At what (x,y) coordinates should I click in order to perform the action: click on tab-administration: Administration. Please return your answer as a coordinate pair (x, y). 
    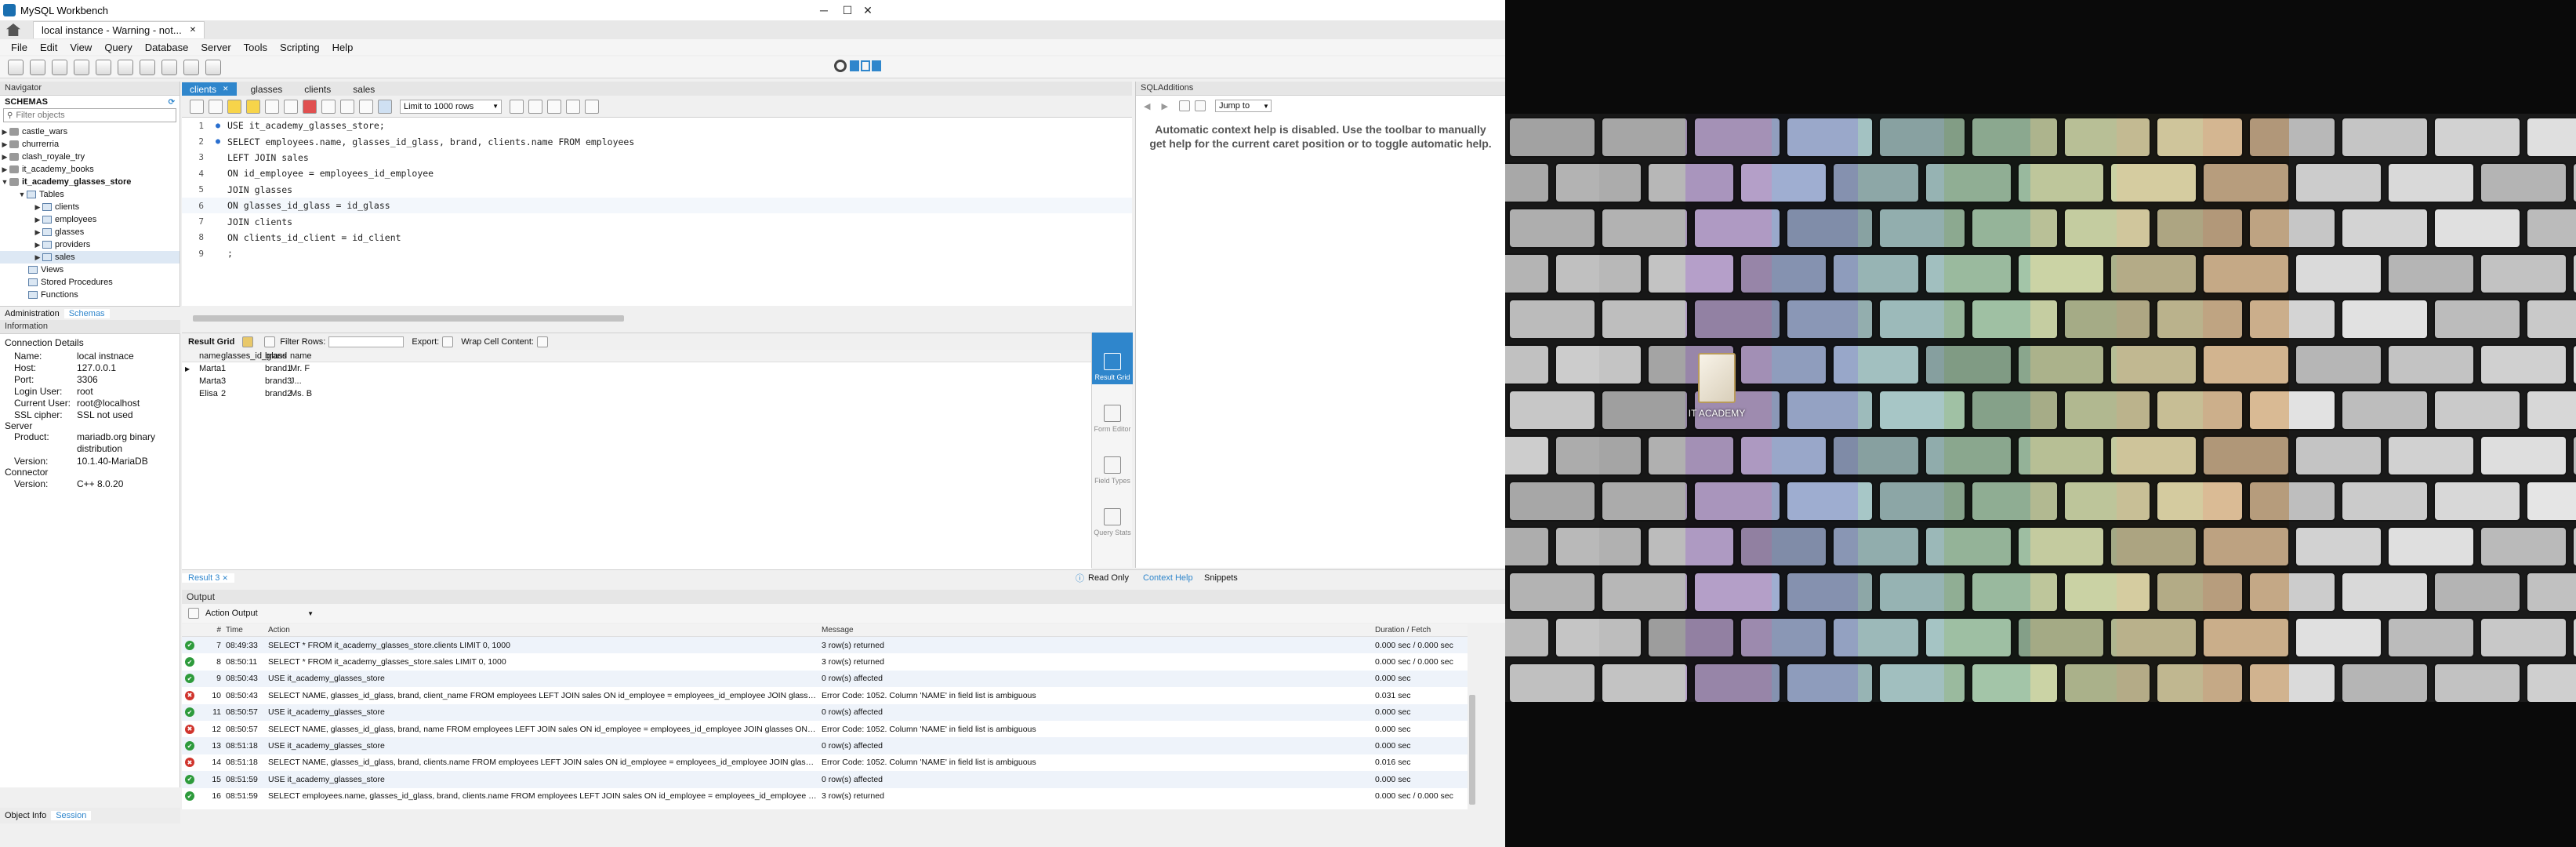
    Looking at the image, I should click on (32, 313).